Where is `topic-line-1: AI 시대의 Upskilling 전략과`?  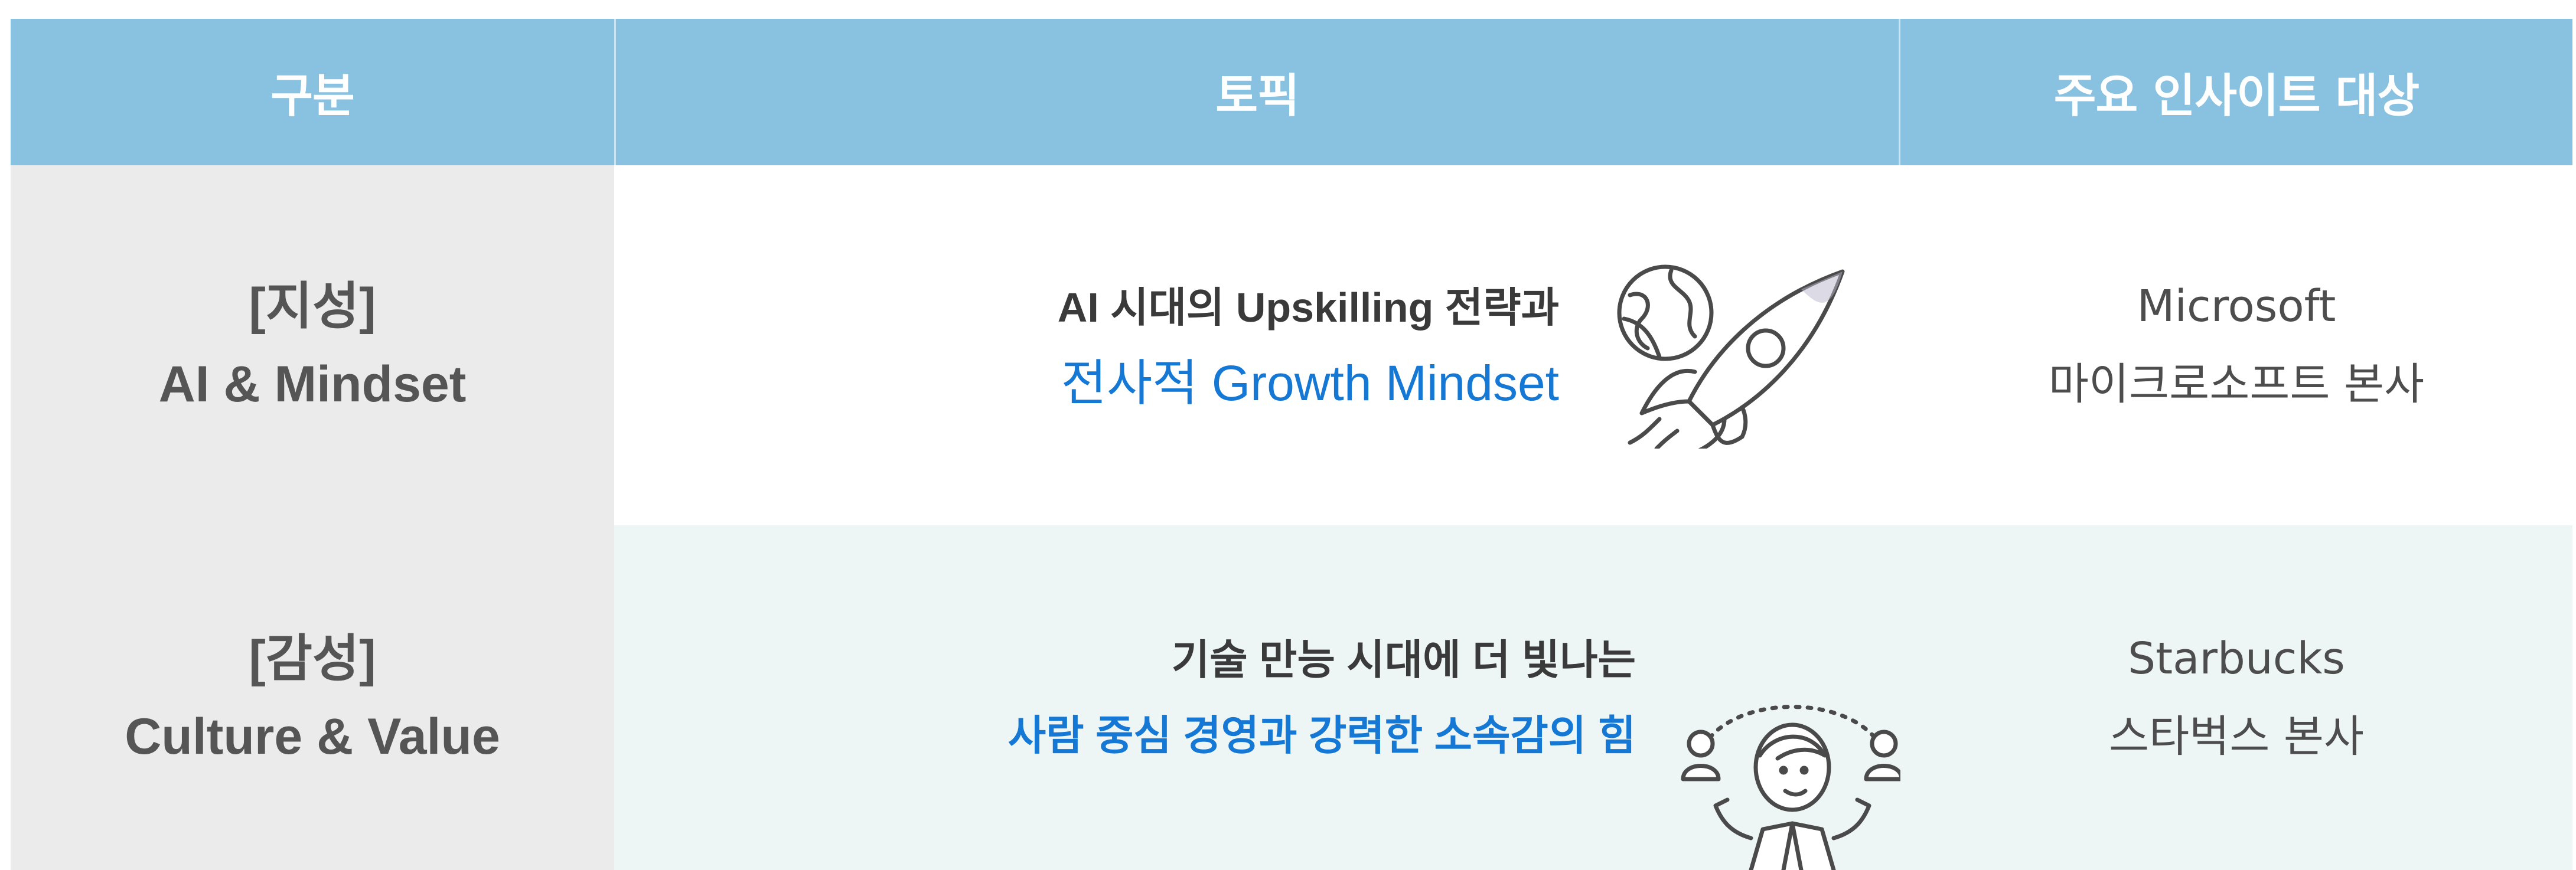 topic-line-1: AI 시대의 Upskilling 전략과 is located at coordinates (1308, 307).